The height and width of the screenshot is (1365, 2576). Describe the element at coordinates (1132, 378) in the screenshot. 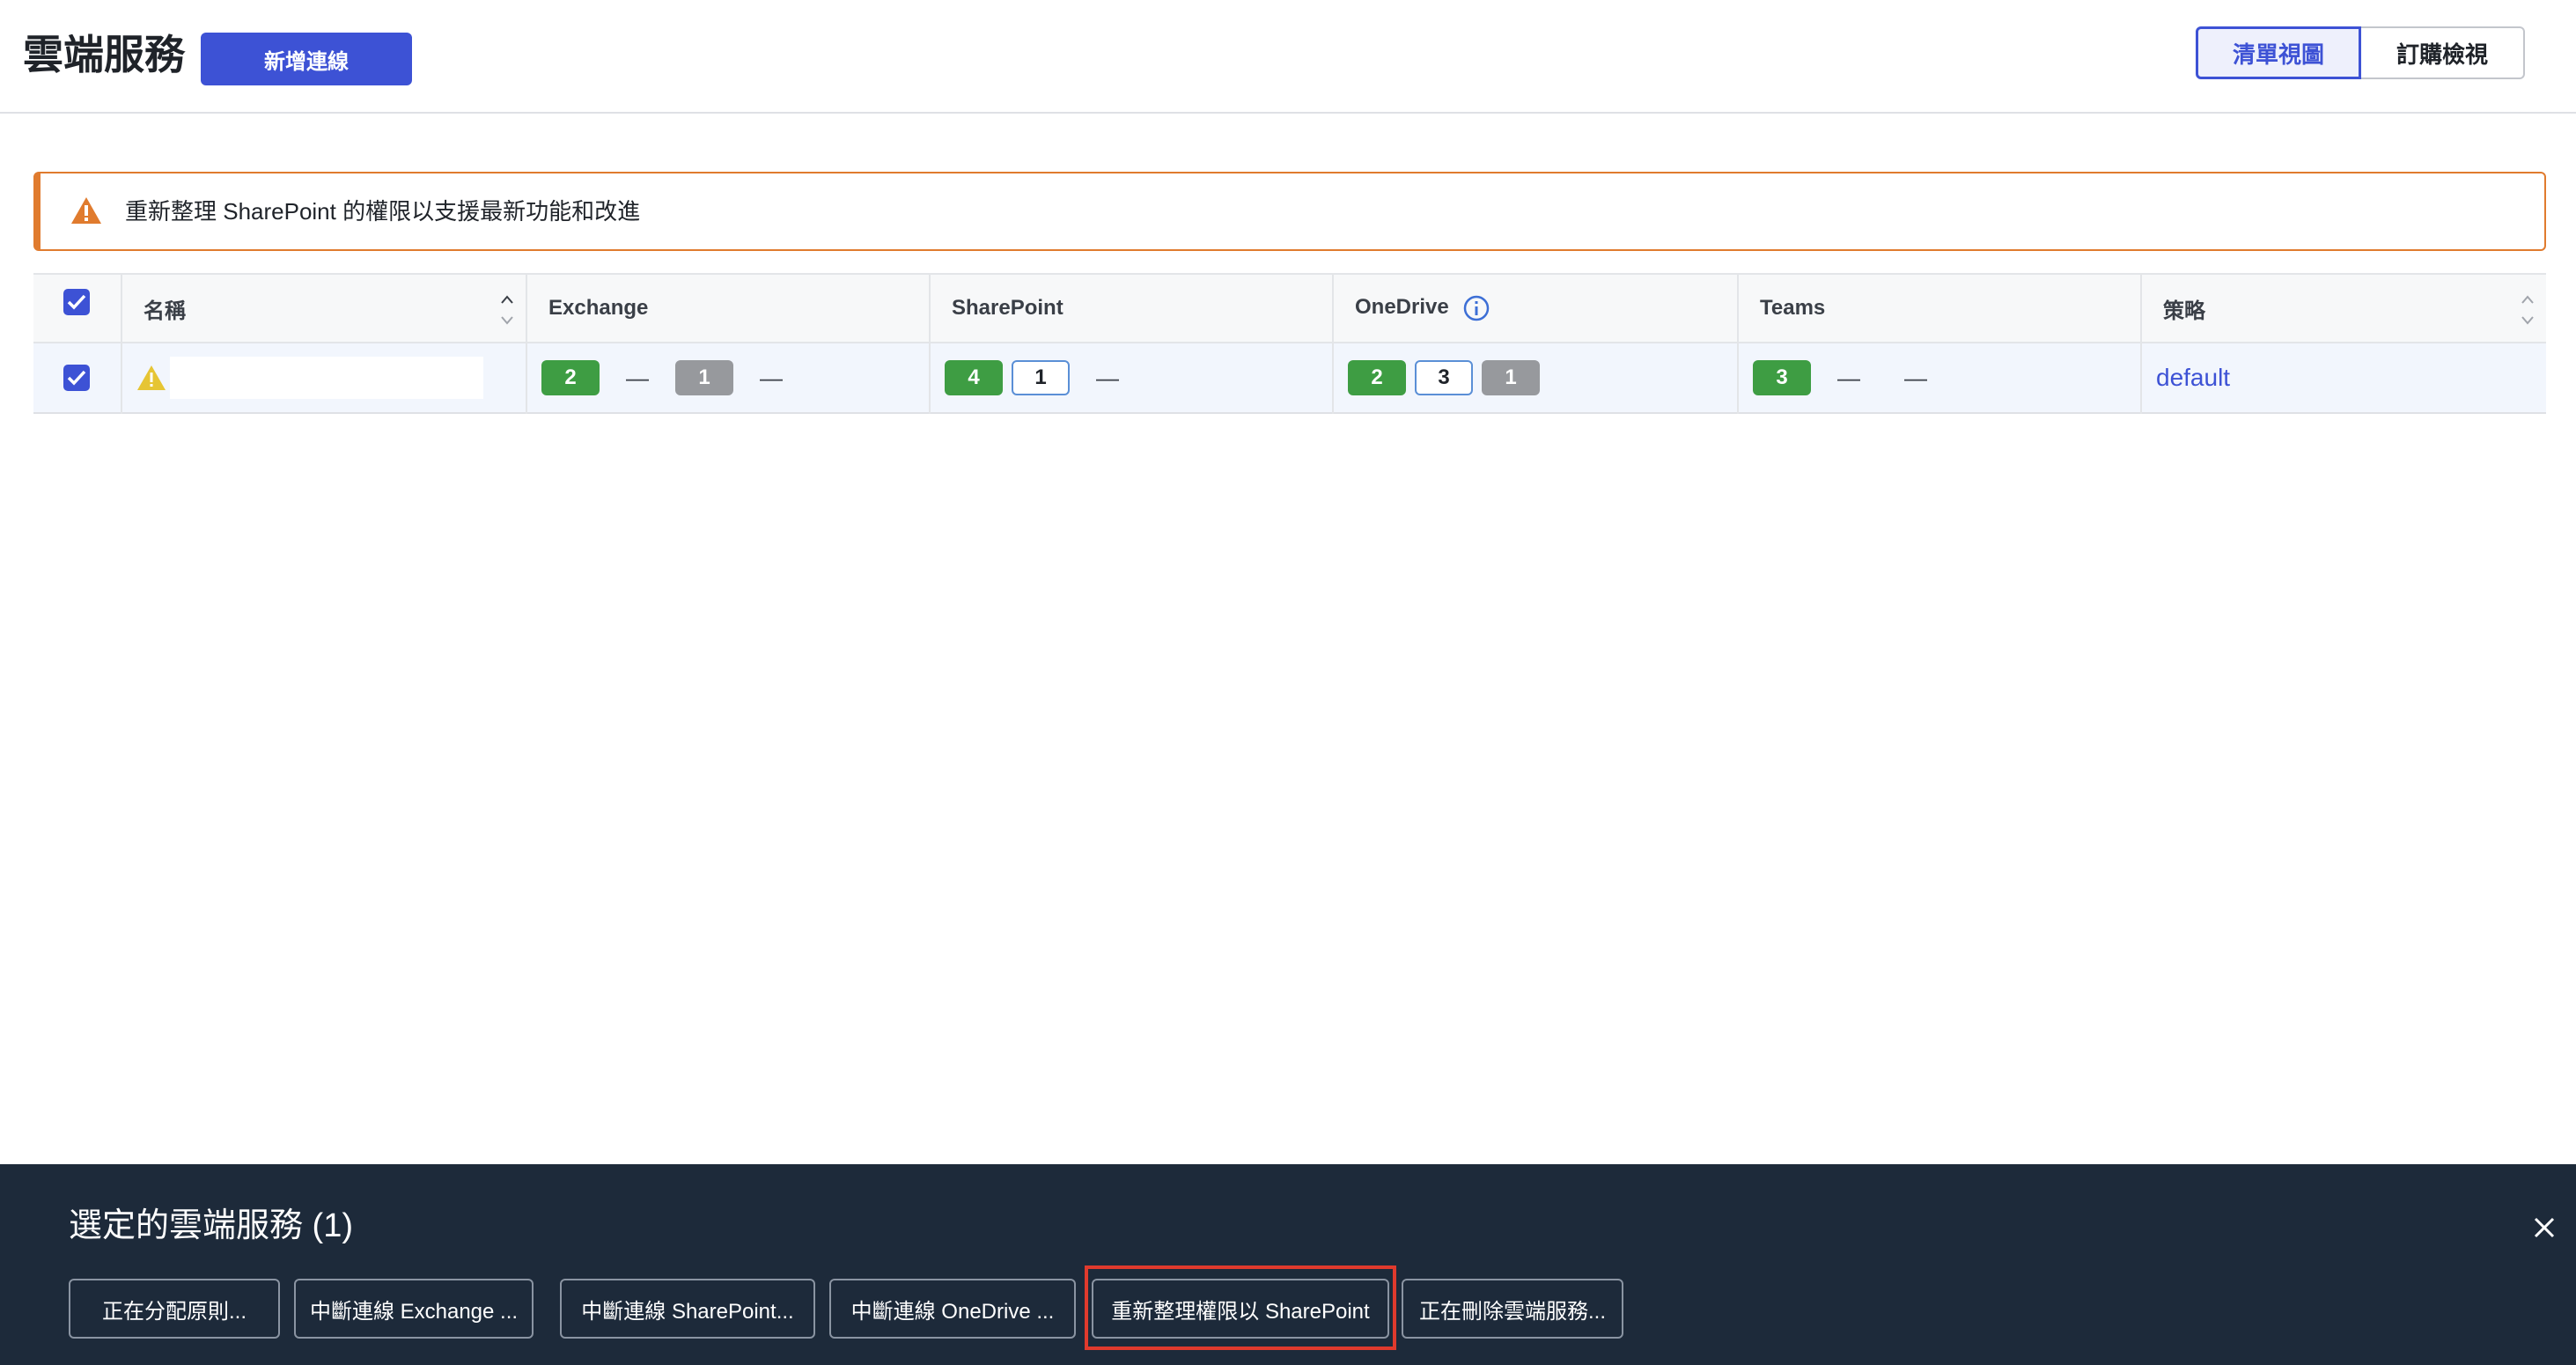

I see `row-sharepoint-cell: 4 1 —` at that location.